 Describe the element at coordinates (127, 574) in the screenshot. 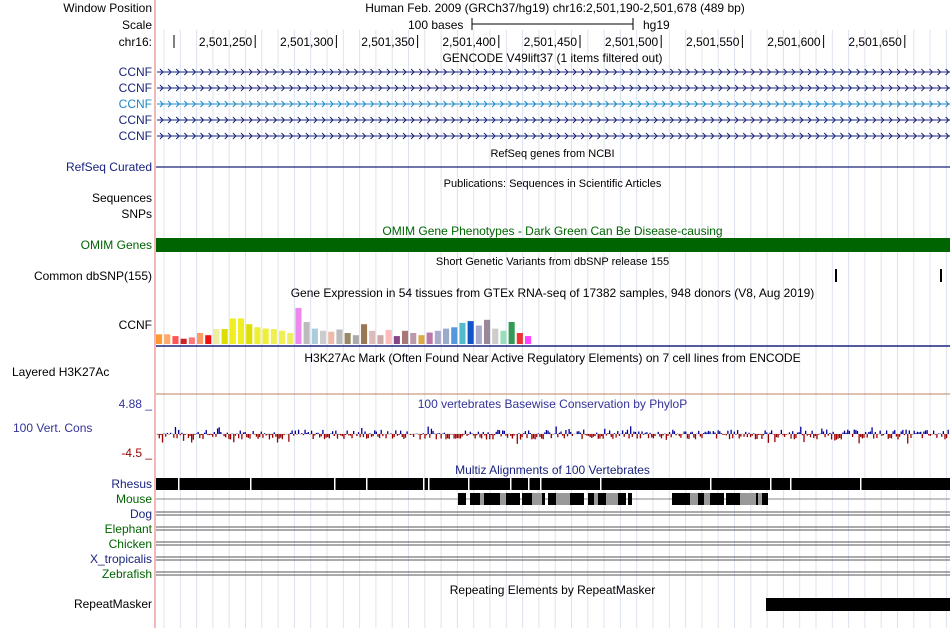

I see `multiz-species-label: Zebrafish` at that location.